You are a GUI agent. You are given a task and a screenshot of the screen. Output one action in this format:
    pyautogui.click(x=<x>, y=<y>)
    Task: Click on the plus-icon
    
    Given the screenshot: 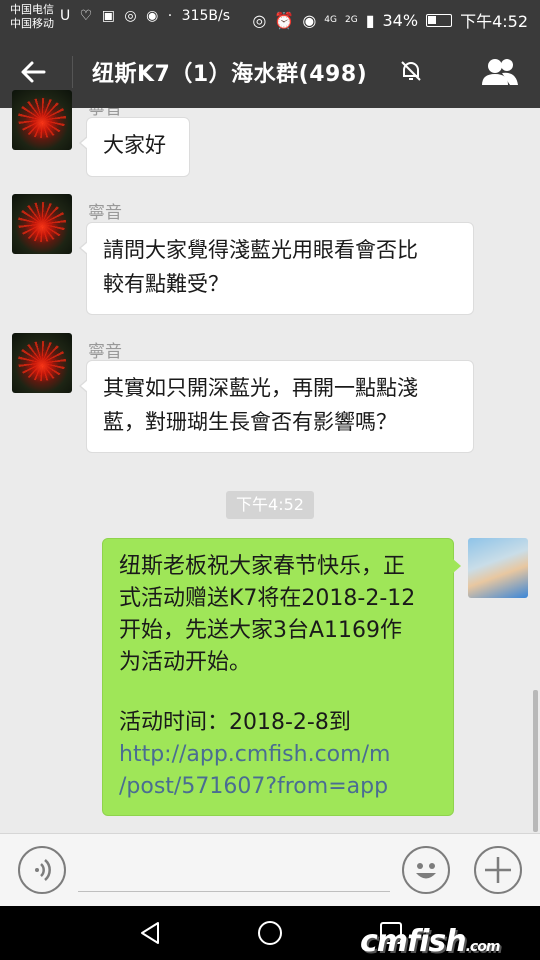 What is the action you would take?
    pyautogui.click(x=498, y=870)
    